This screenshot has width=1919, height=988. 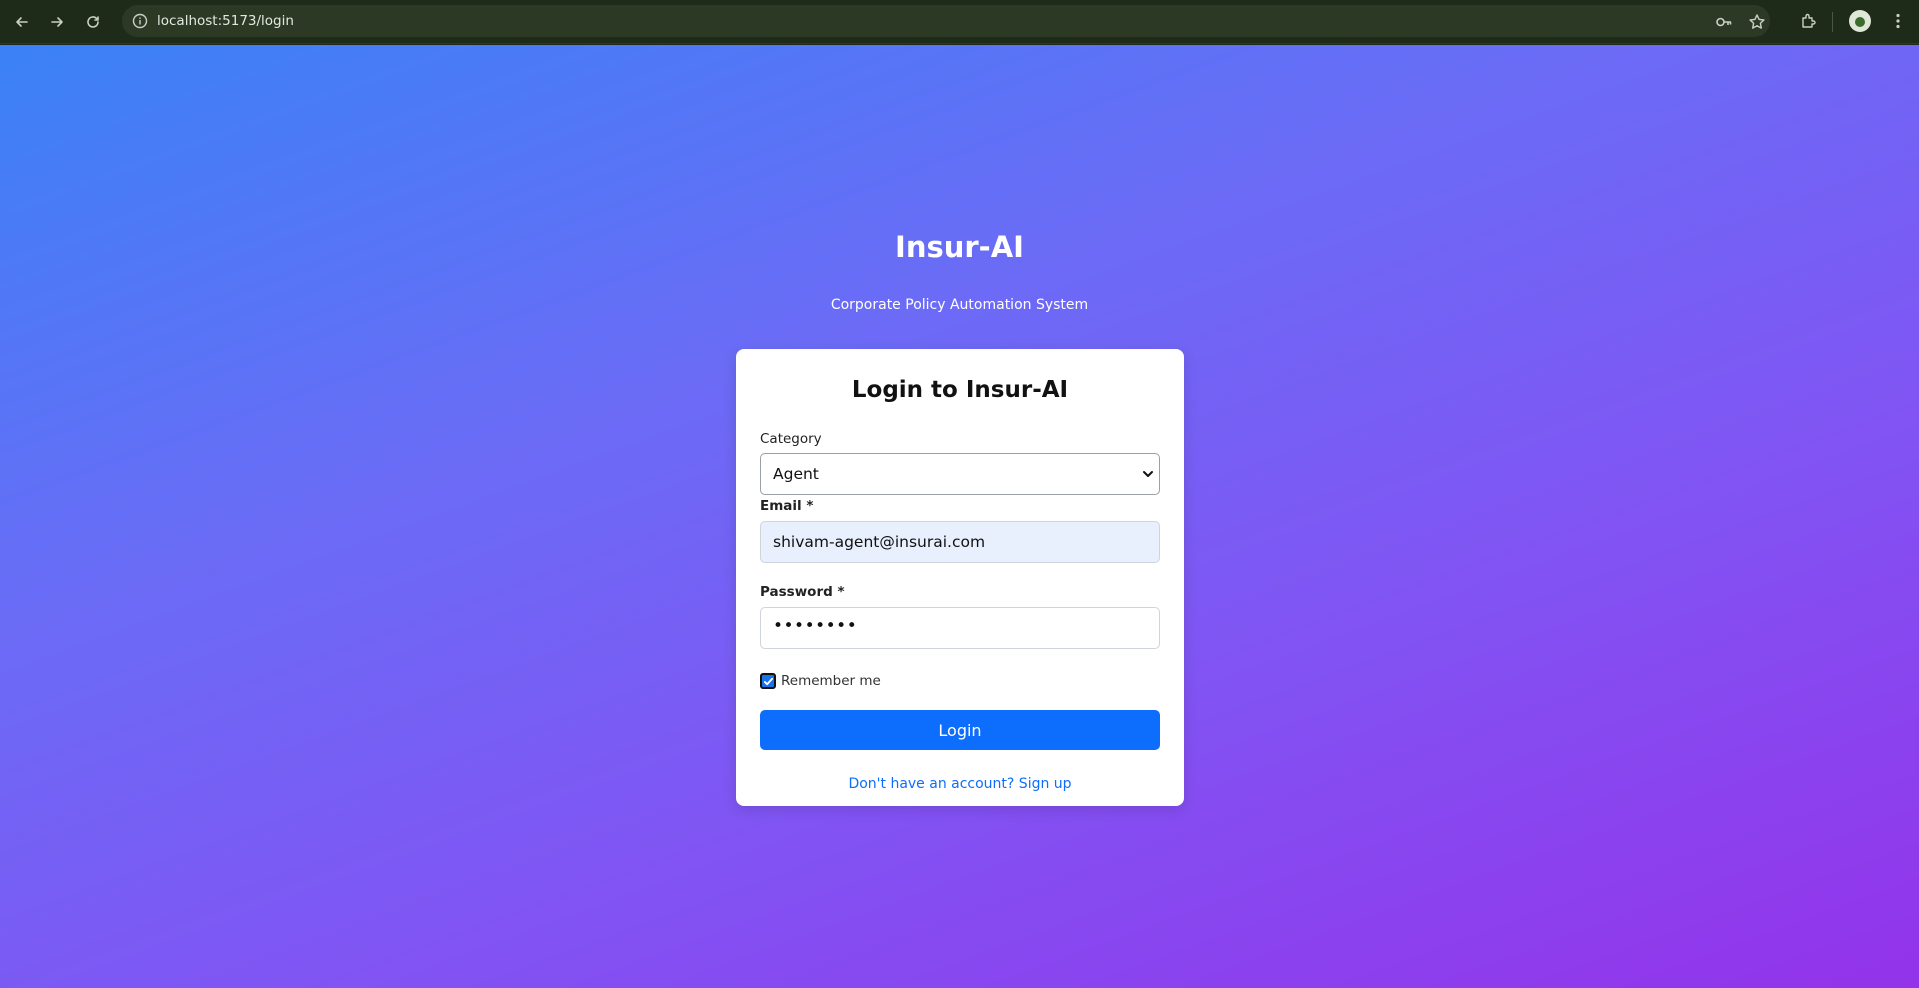 I want to click on avatar, so click(x=1860, y=21).